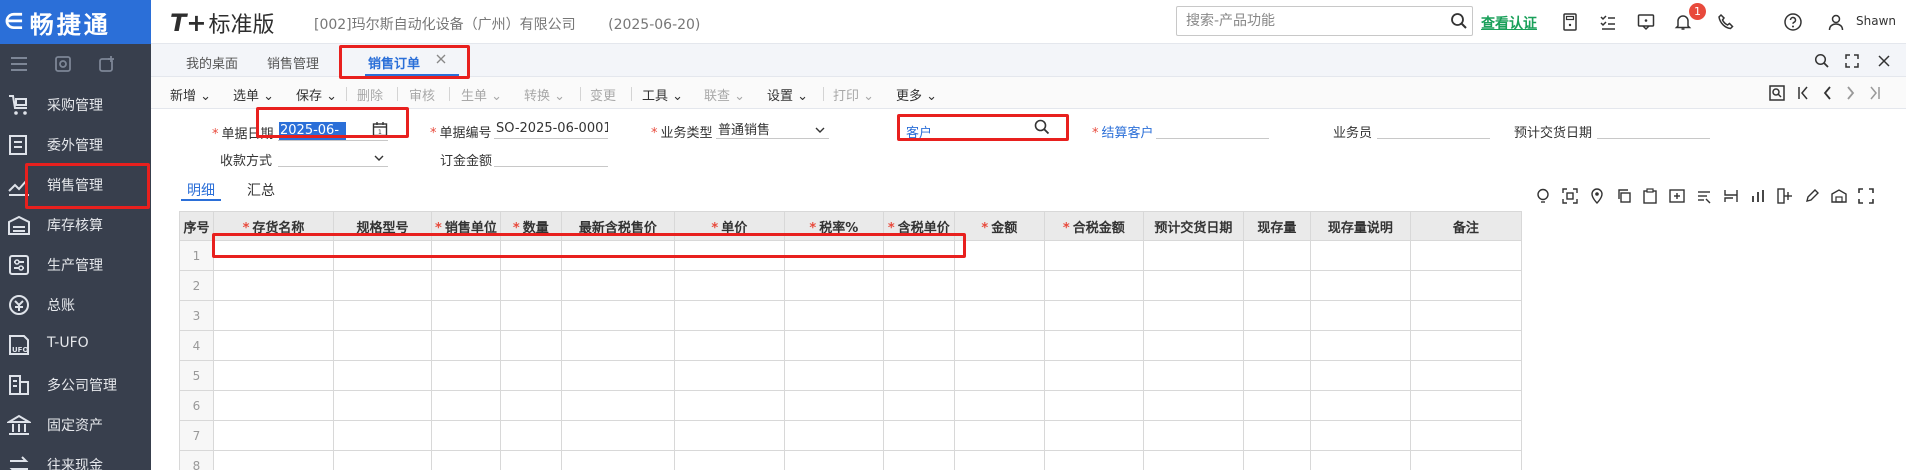 This screenshot has height=470, width=1906. Describe the element at coordinates (75, 224) in the screenshot. I see `sidebar-item-inventory: 库存核算` at that location.